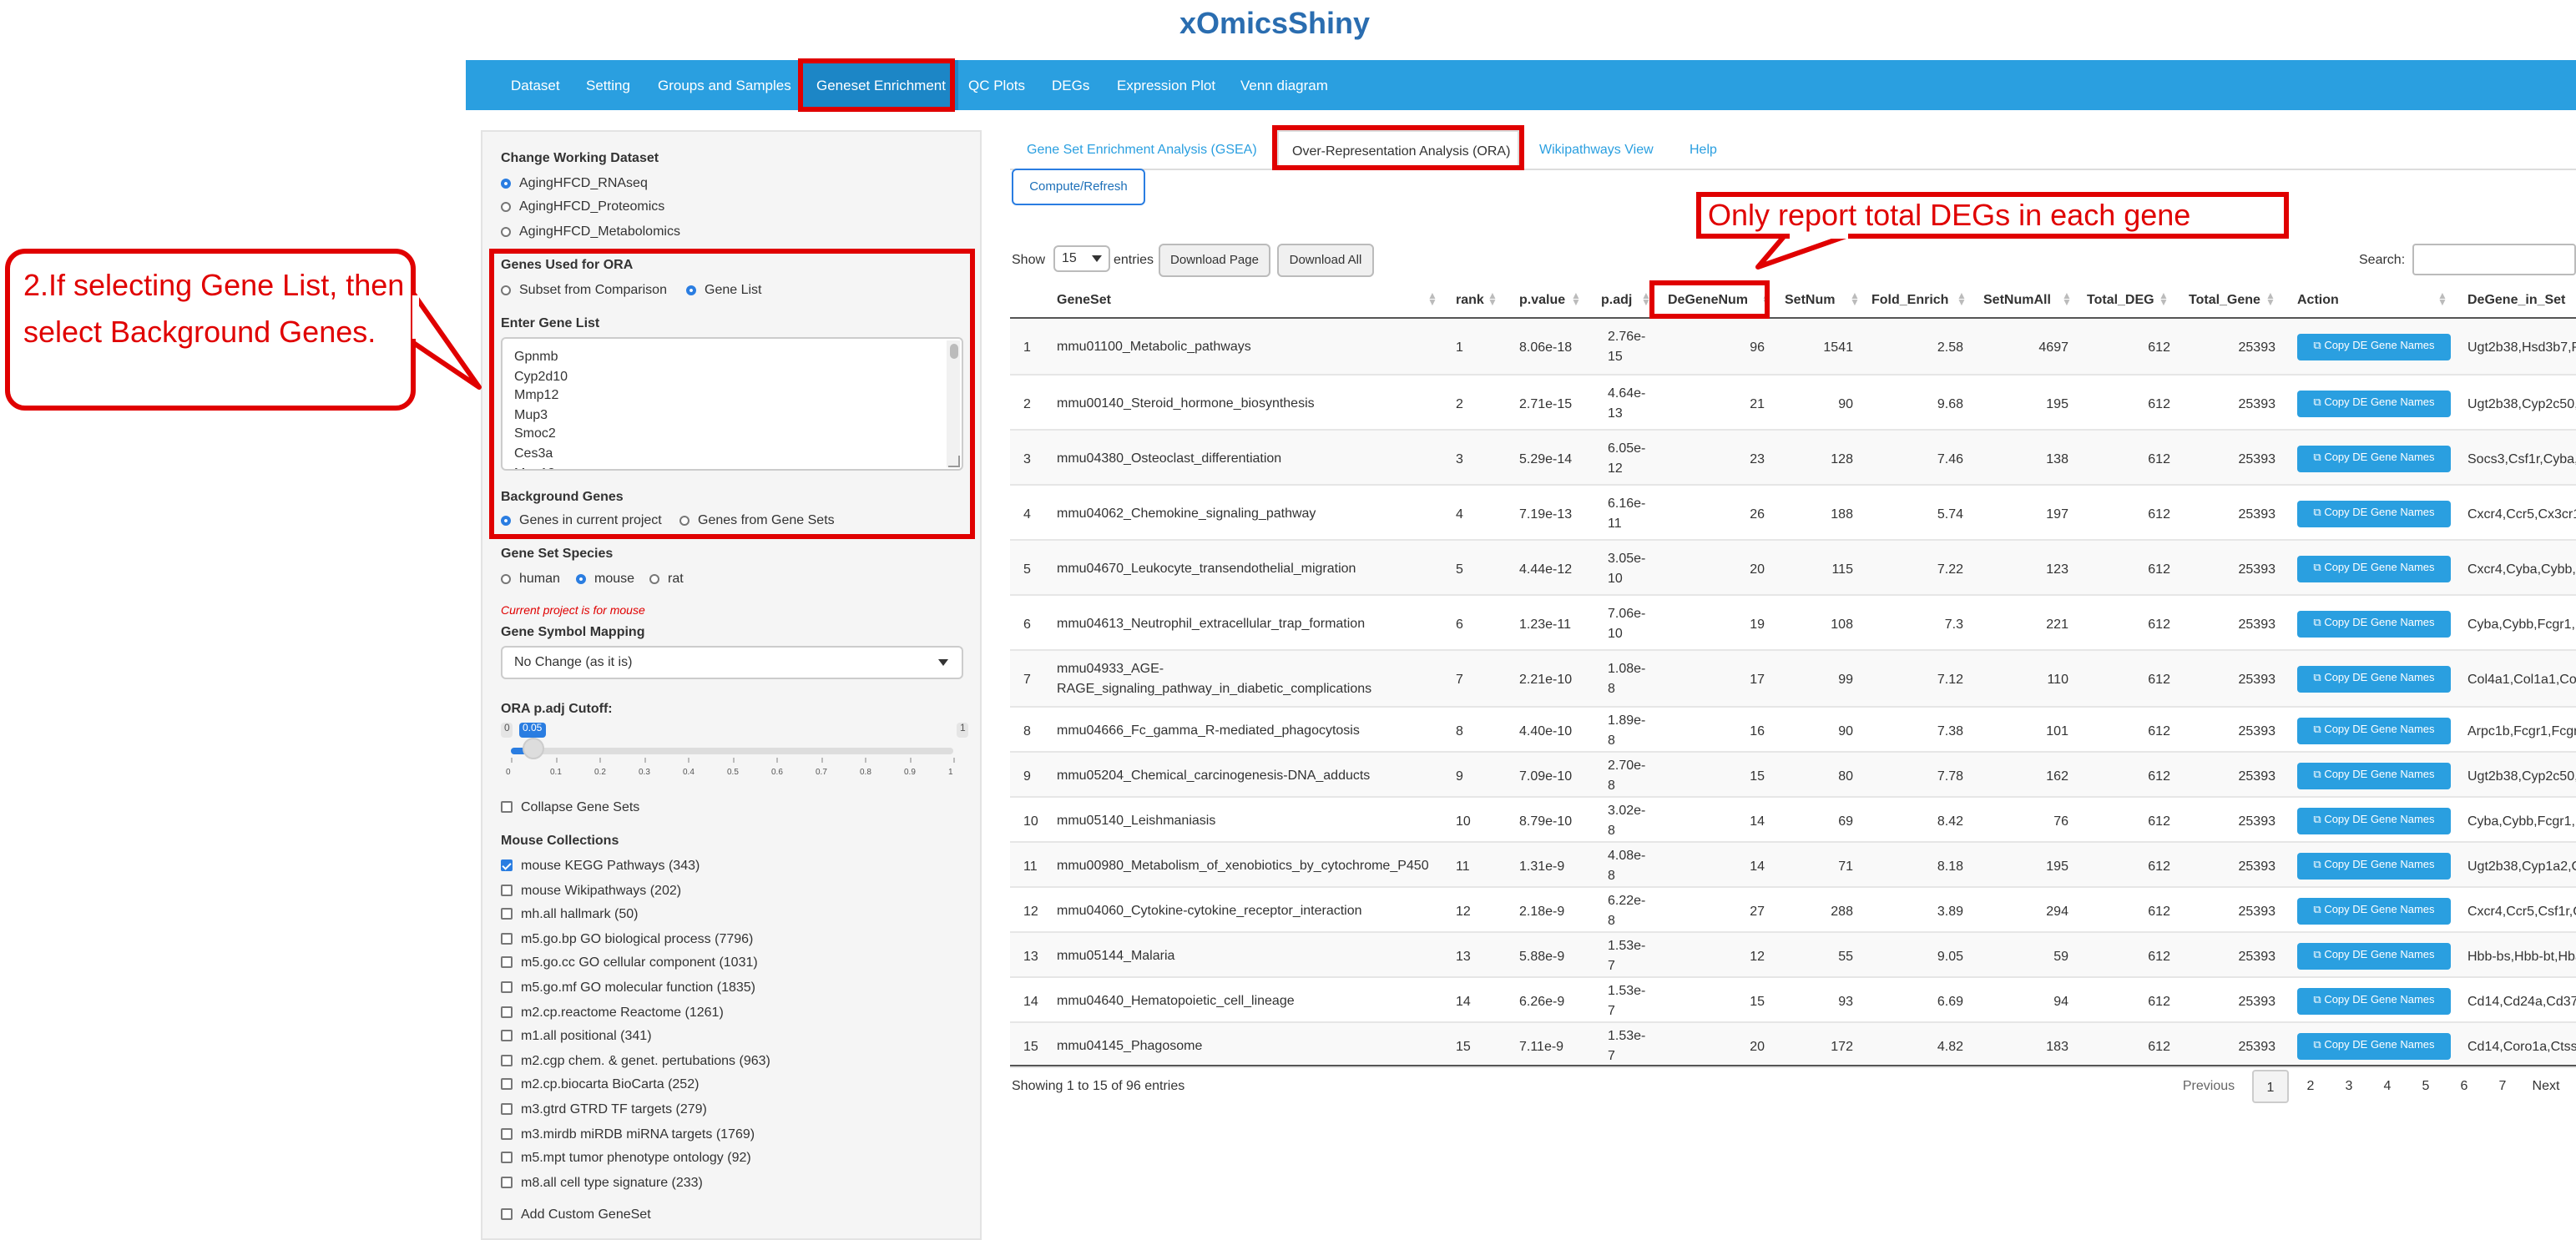 The image size is (2576, 1240). I want to click on callout-pointer-joins, so click(1130, 286).